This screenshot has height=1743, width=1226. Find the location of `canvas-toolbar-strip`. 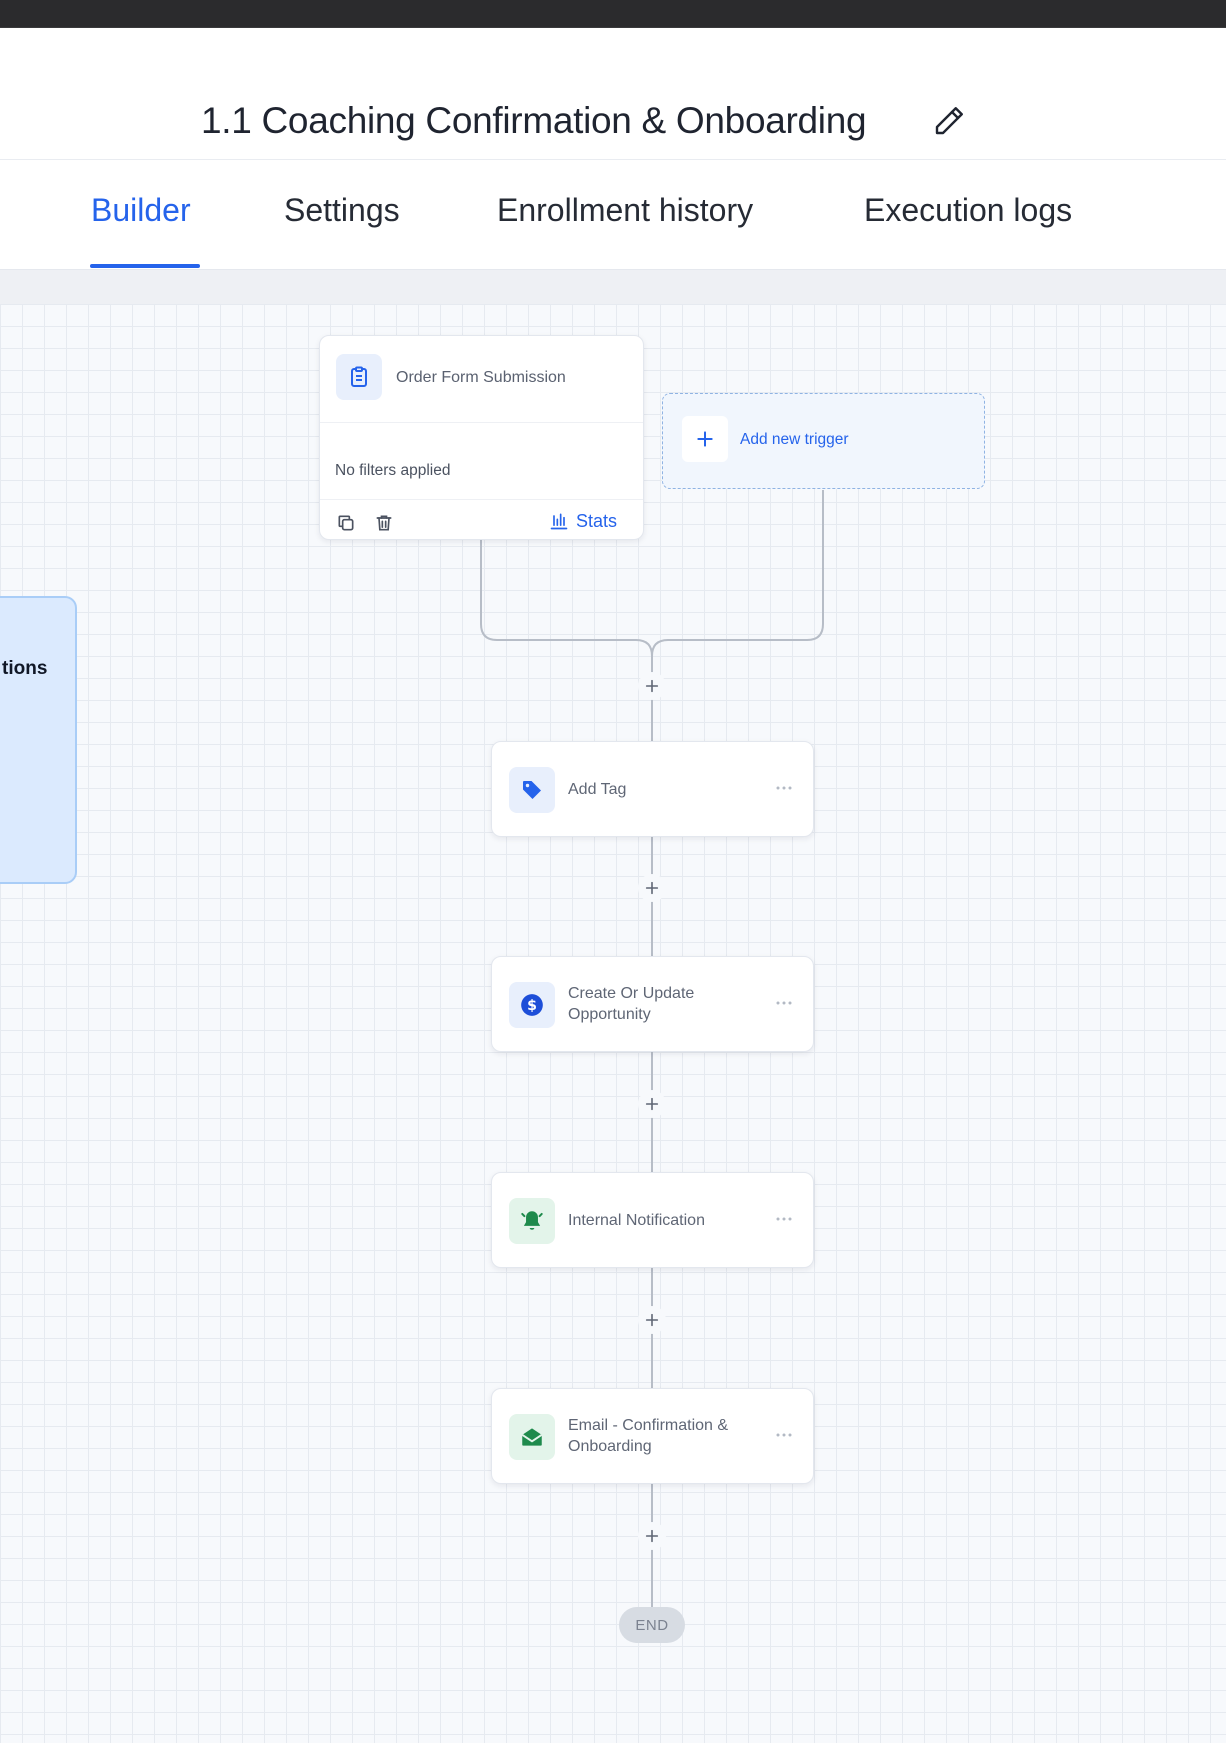

canvas-toolbar-strip is located at coordinates (613, 287).